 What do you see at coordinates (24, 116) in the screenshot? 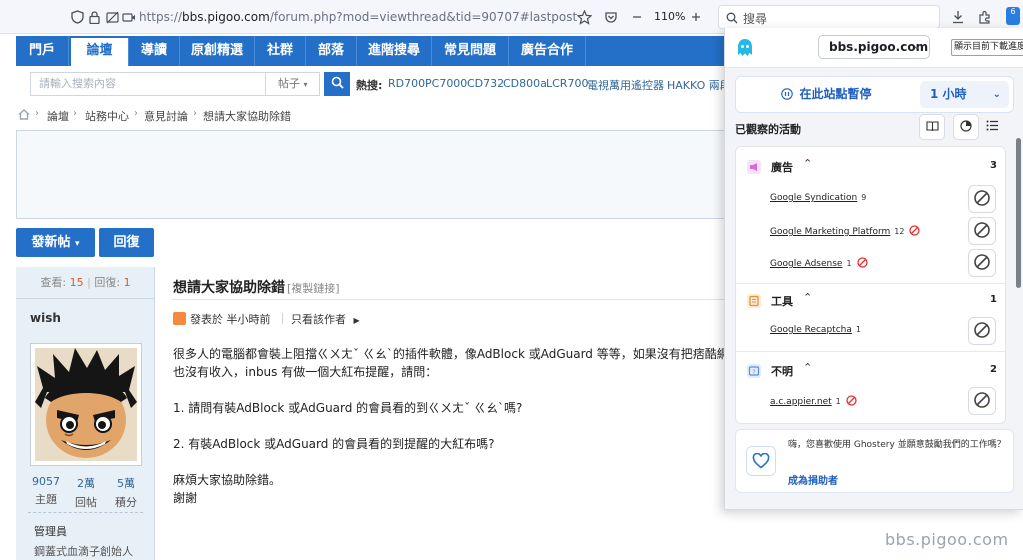
I see `home-icon` at bounding box center [24, 116].